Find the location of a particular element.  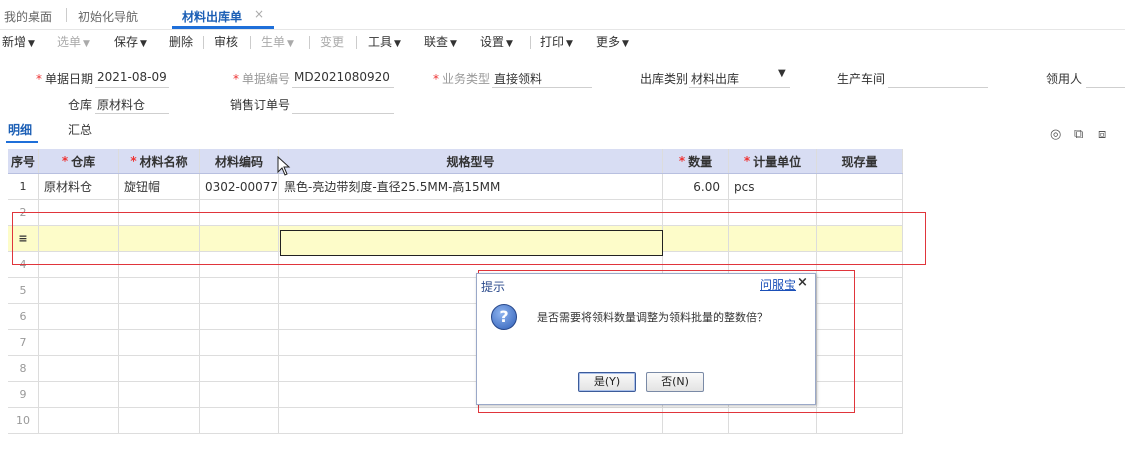

cell-quantity: 6.00 is located at coordinates (696, 186).